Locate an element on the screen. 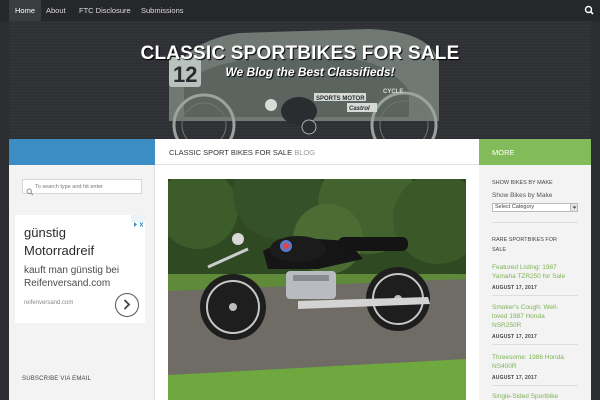  category-select: Select Category is located at coordinates (535, 207).